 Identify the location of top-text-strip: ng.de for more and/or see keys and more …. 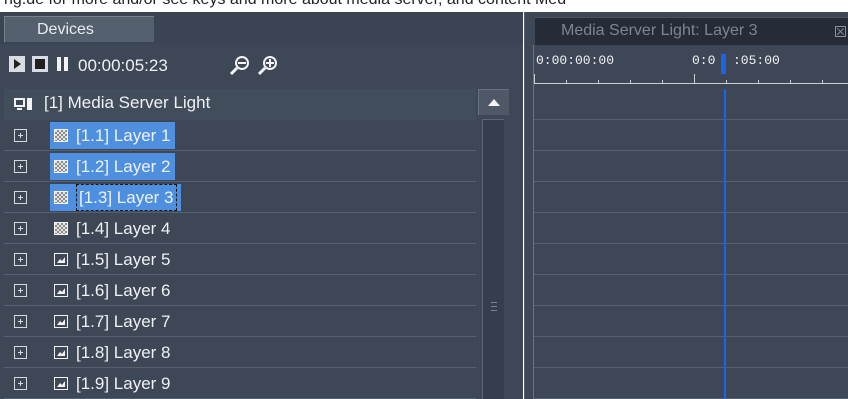
(424, 6).